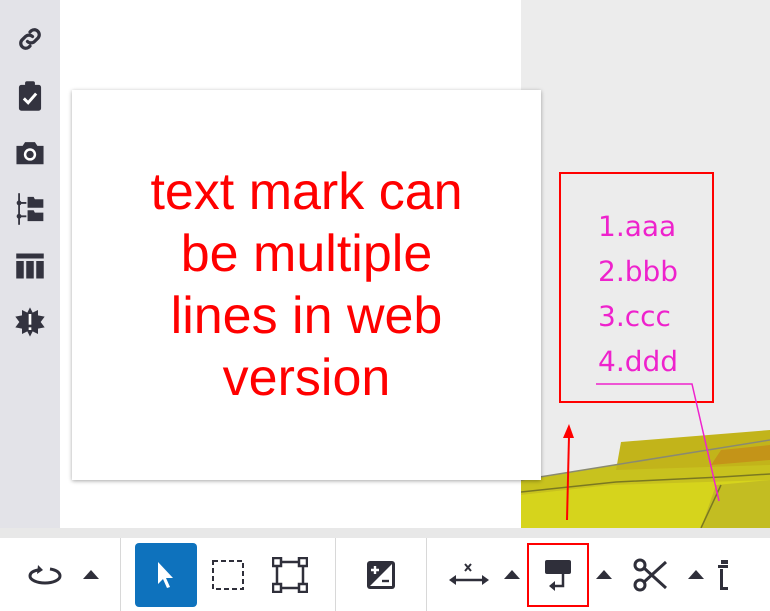 The image size is (770, 611). Describe the element at coordinates (650, 575) in the screenshot. I see `scissors-icon` at that location.